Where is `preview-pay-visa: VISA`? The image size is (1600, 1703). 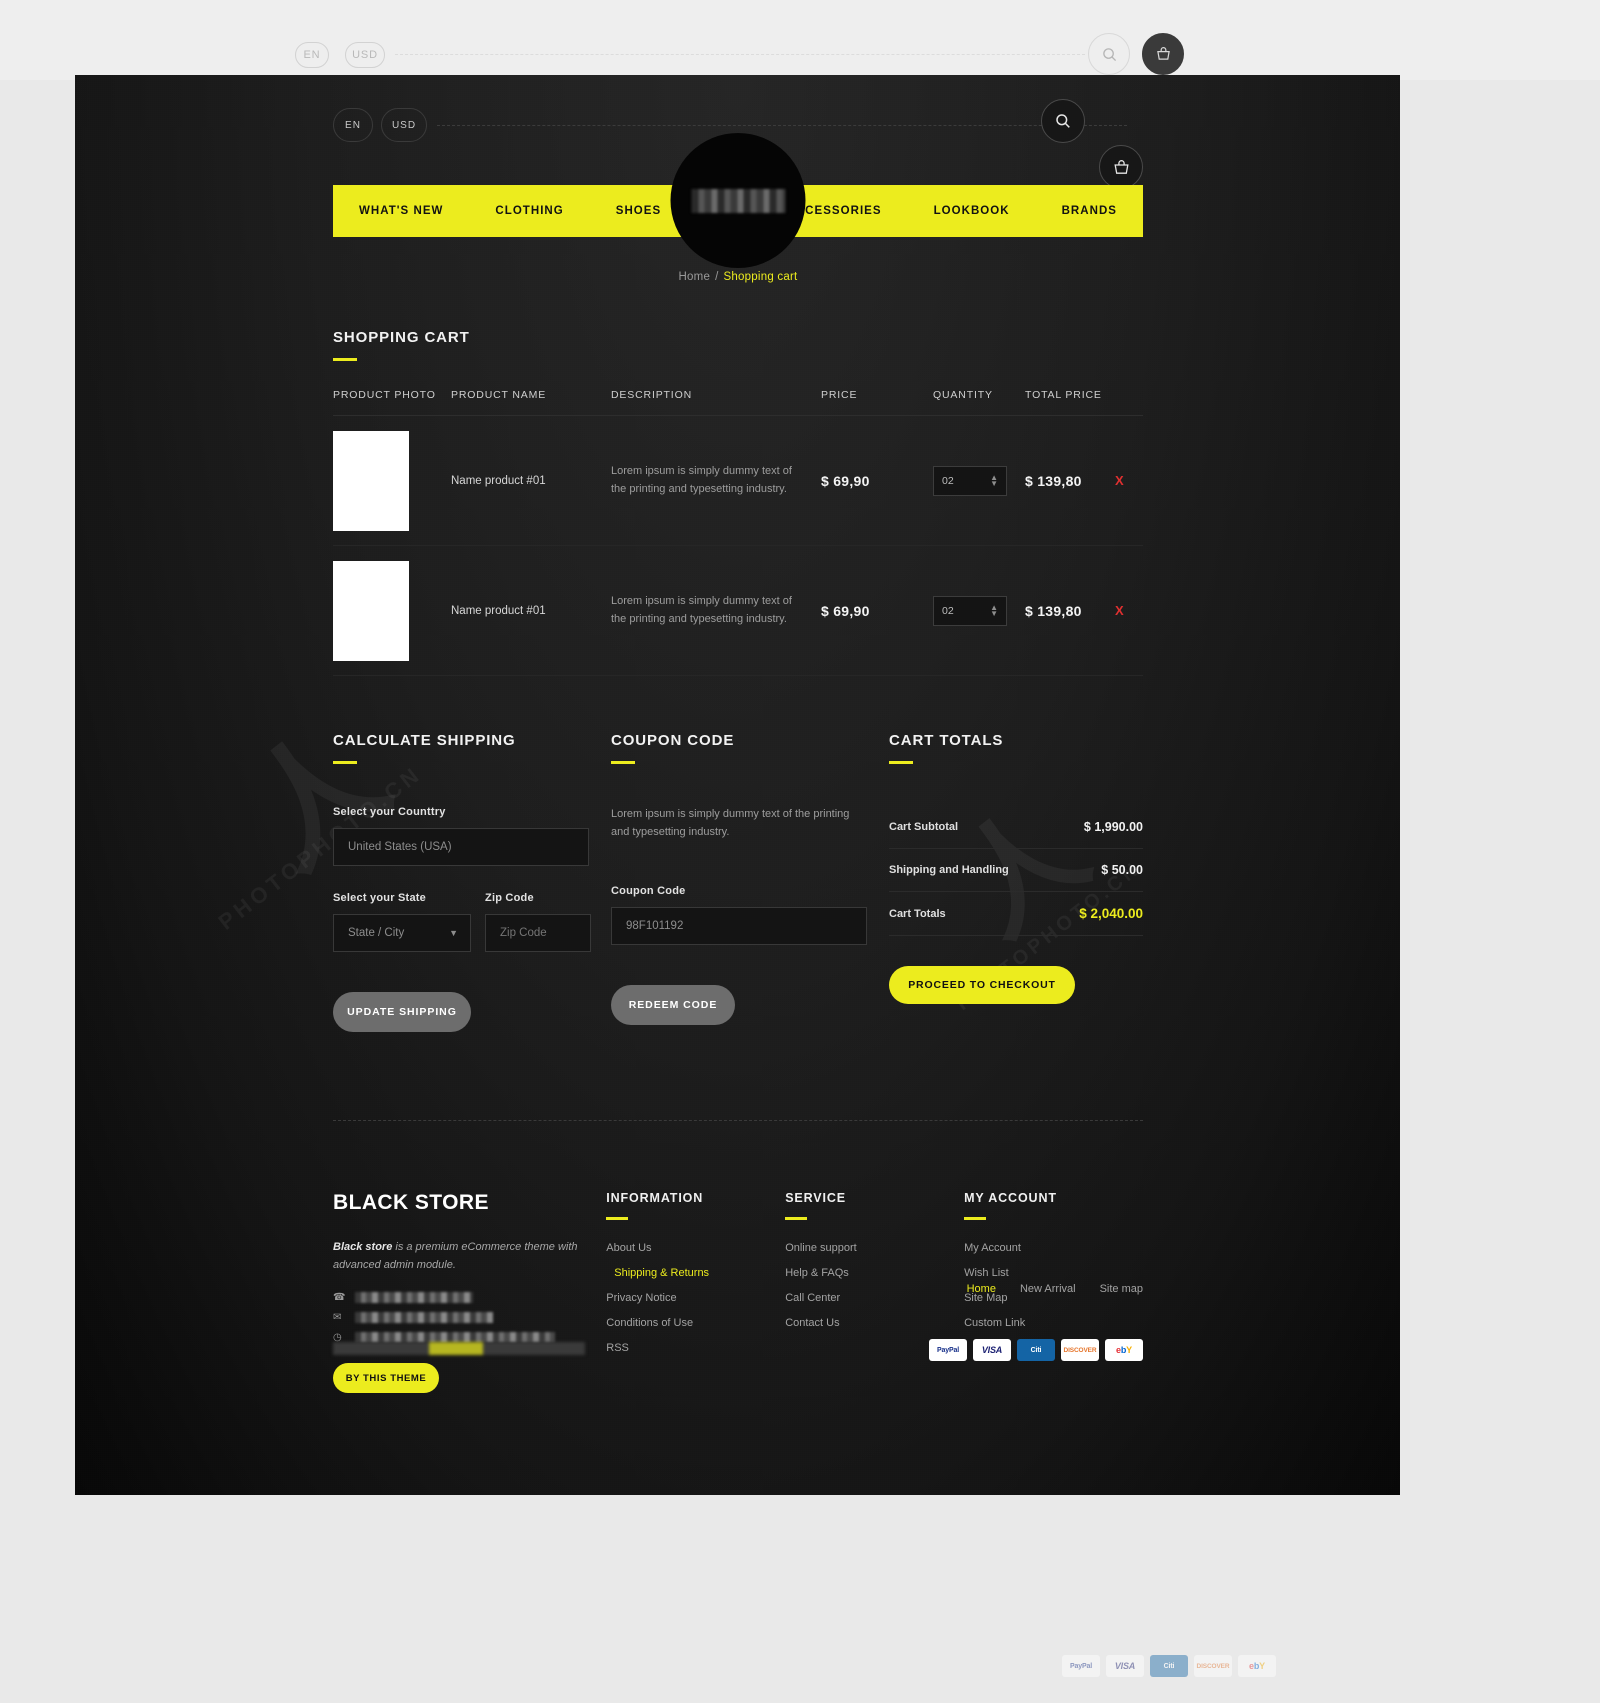 preview-pay-visa: VISA is located at coordinates (1125, 1666).